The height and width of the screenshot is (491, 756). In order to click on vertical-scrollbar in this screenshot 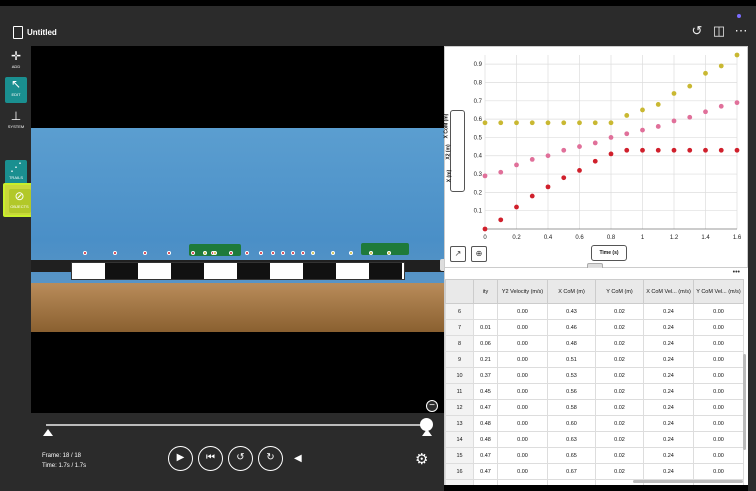, I will do `click(744, 402)`.